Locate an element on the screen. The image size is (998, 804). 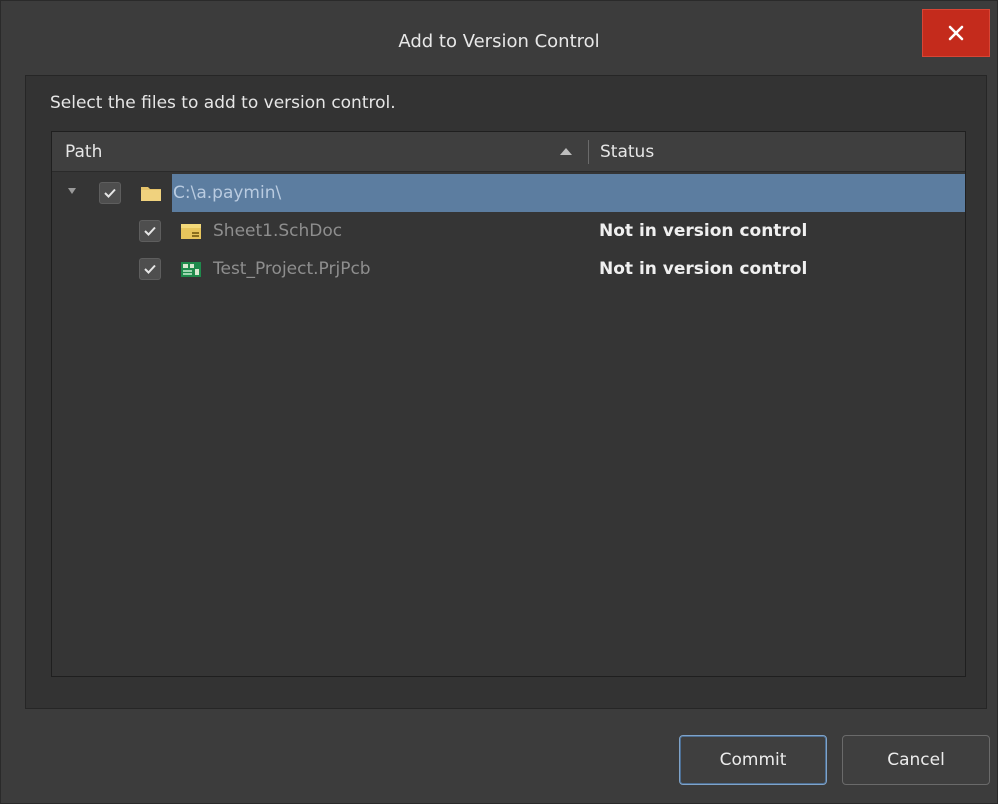
column-header-path: Path is located at coordinates (83, 152).